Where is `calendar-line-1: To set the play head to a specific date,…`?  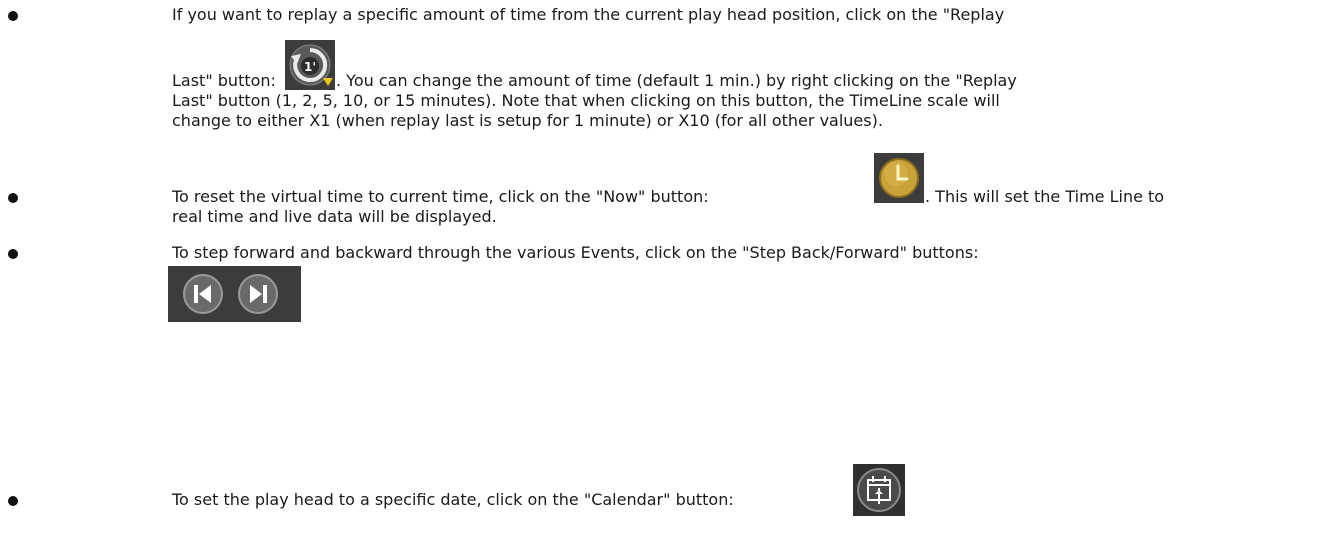 calendar-line-1: To set the play head to a specific date,… is located at coordinates (453, 499).